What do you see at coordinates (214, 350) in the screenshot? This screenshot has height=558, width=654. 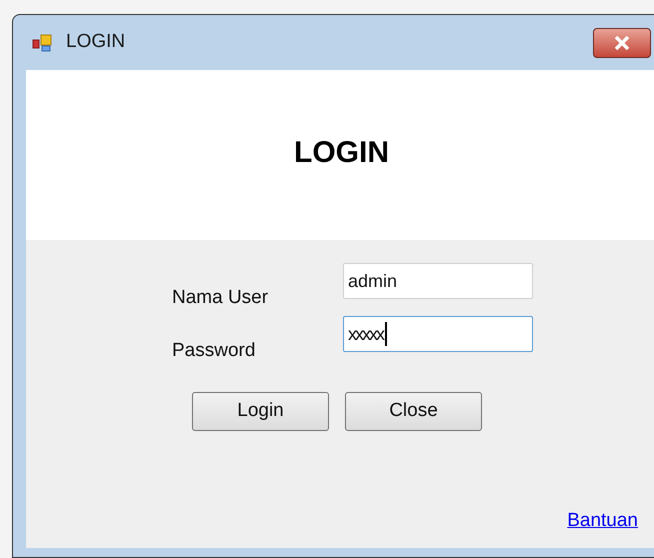 I see `field-label: Password` at bounding box center [214, 350].